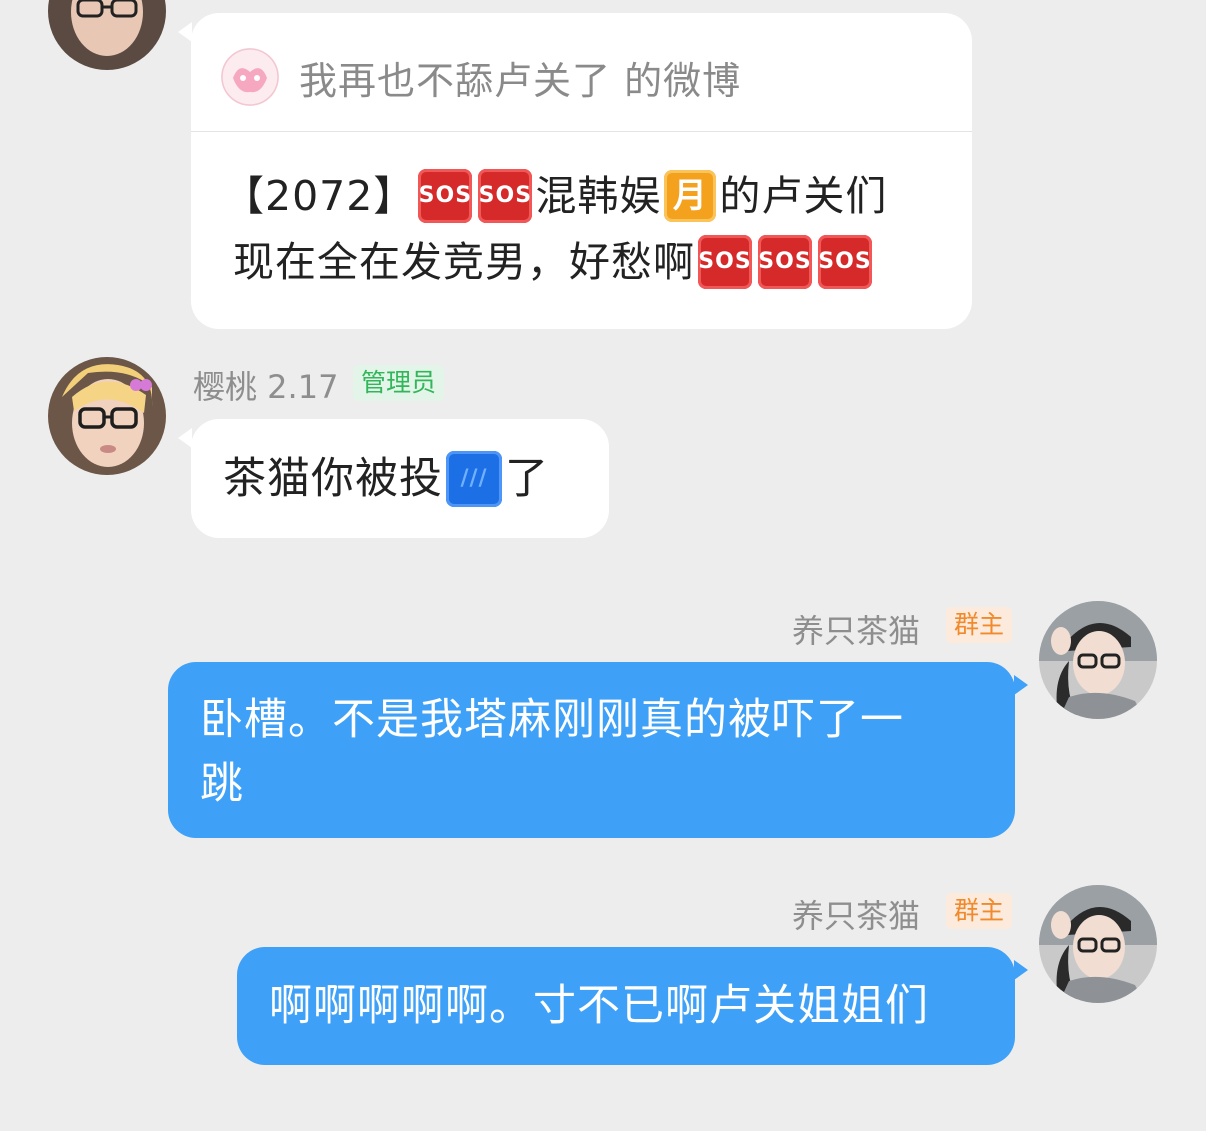 The height and width of the screenshot is (1131, 1206). I want to click on sender-name: 樱桃 2.17, so click(266, 387).